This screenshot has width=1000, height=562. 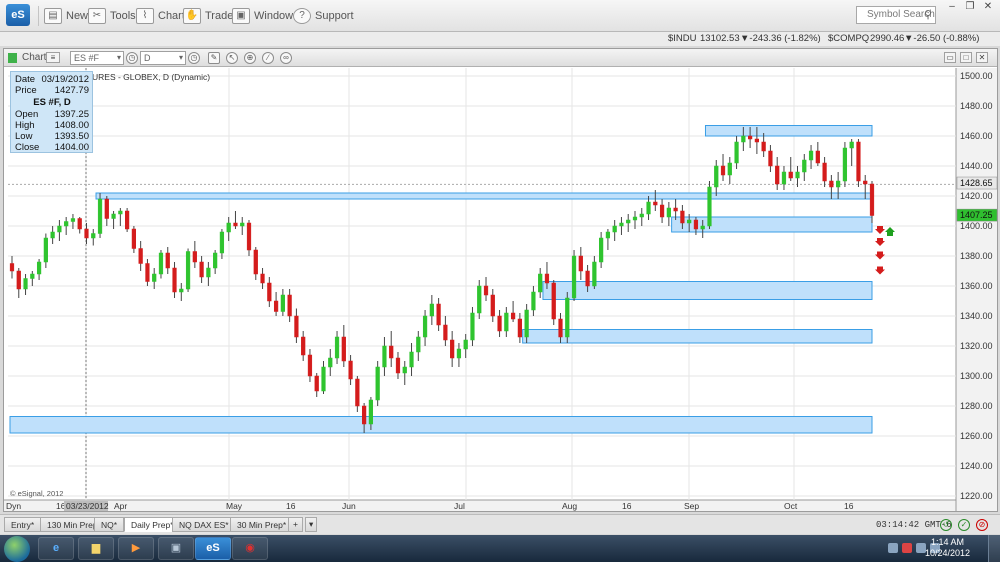 I want to click on tray-clock: 1:14 AM 10/24/2012, so click(x=947, y=548).